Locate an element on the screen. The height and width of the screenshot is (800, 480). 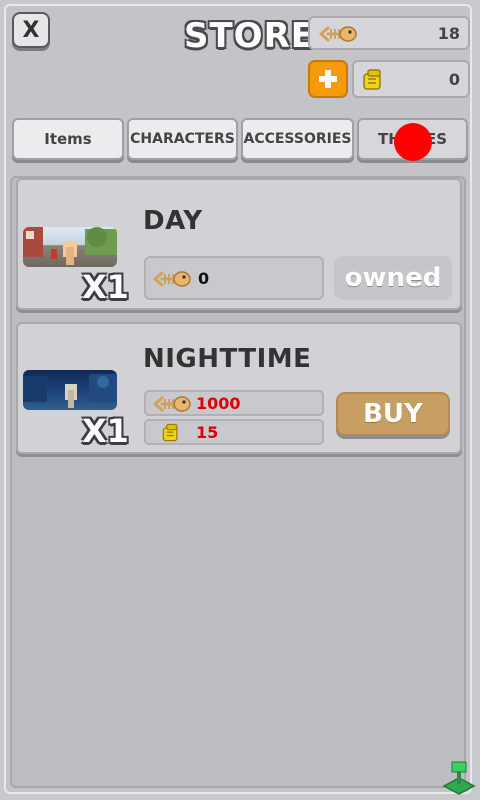
close-label: X is located at coordinates (31, 30).